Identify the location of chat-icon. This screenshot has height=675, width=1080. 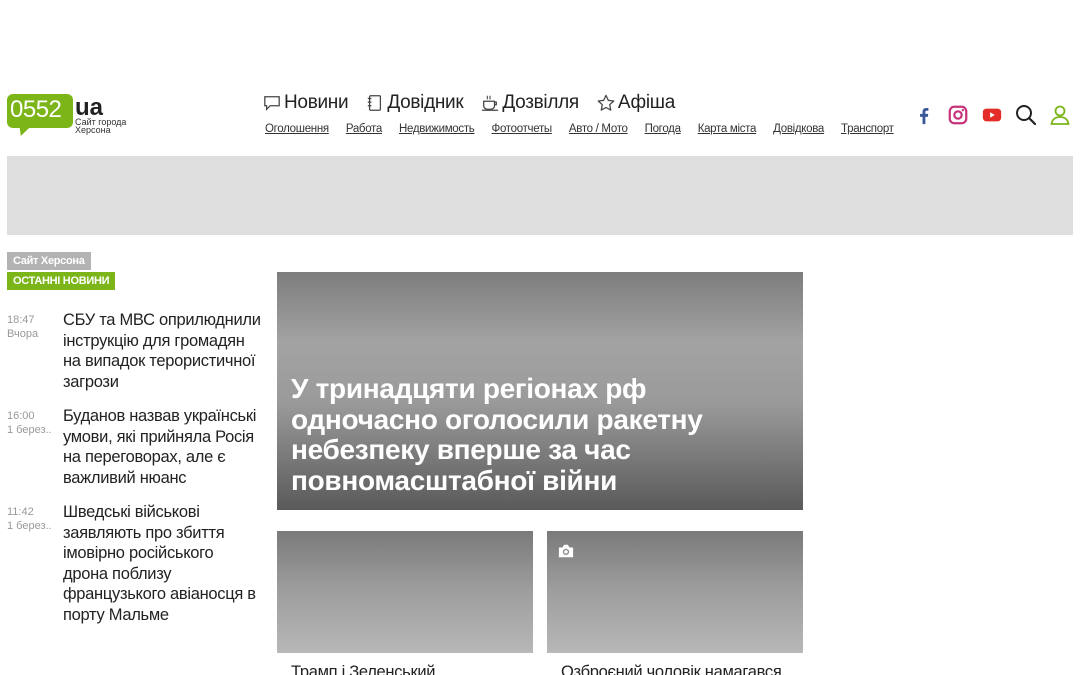
(272, 103).